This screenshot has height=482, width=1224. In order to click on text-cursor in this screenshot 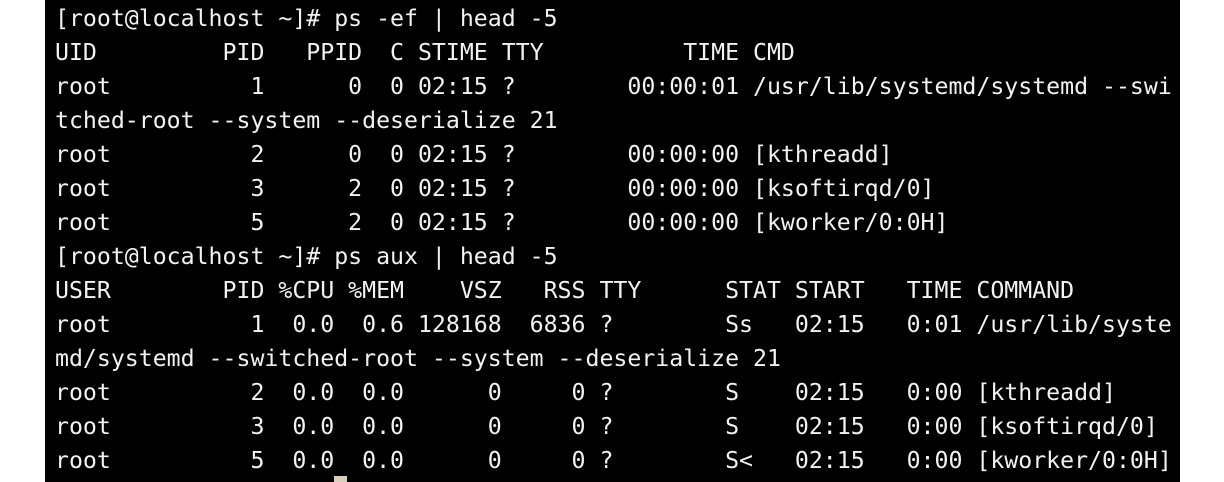, I will do `click(340, 479)`.